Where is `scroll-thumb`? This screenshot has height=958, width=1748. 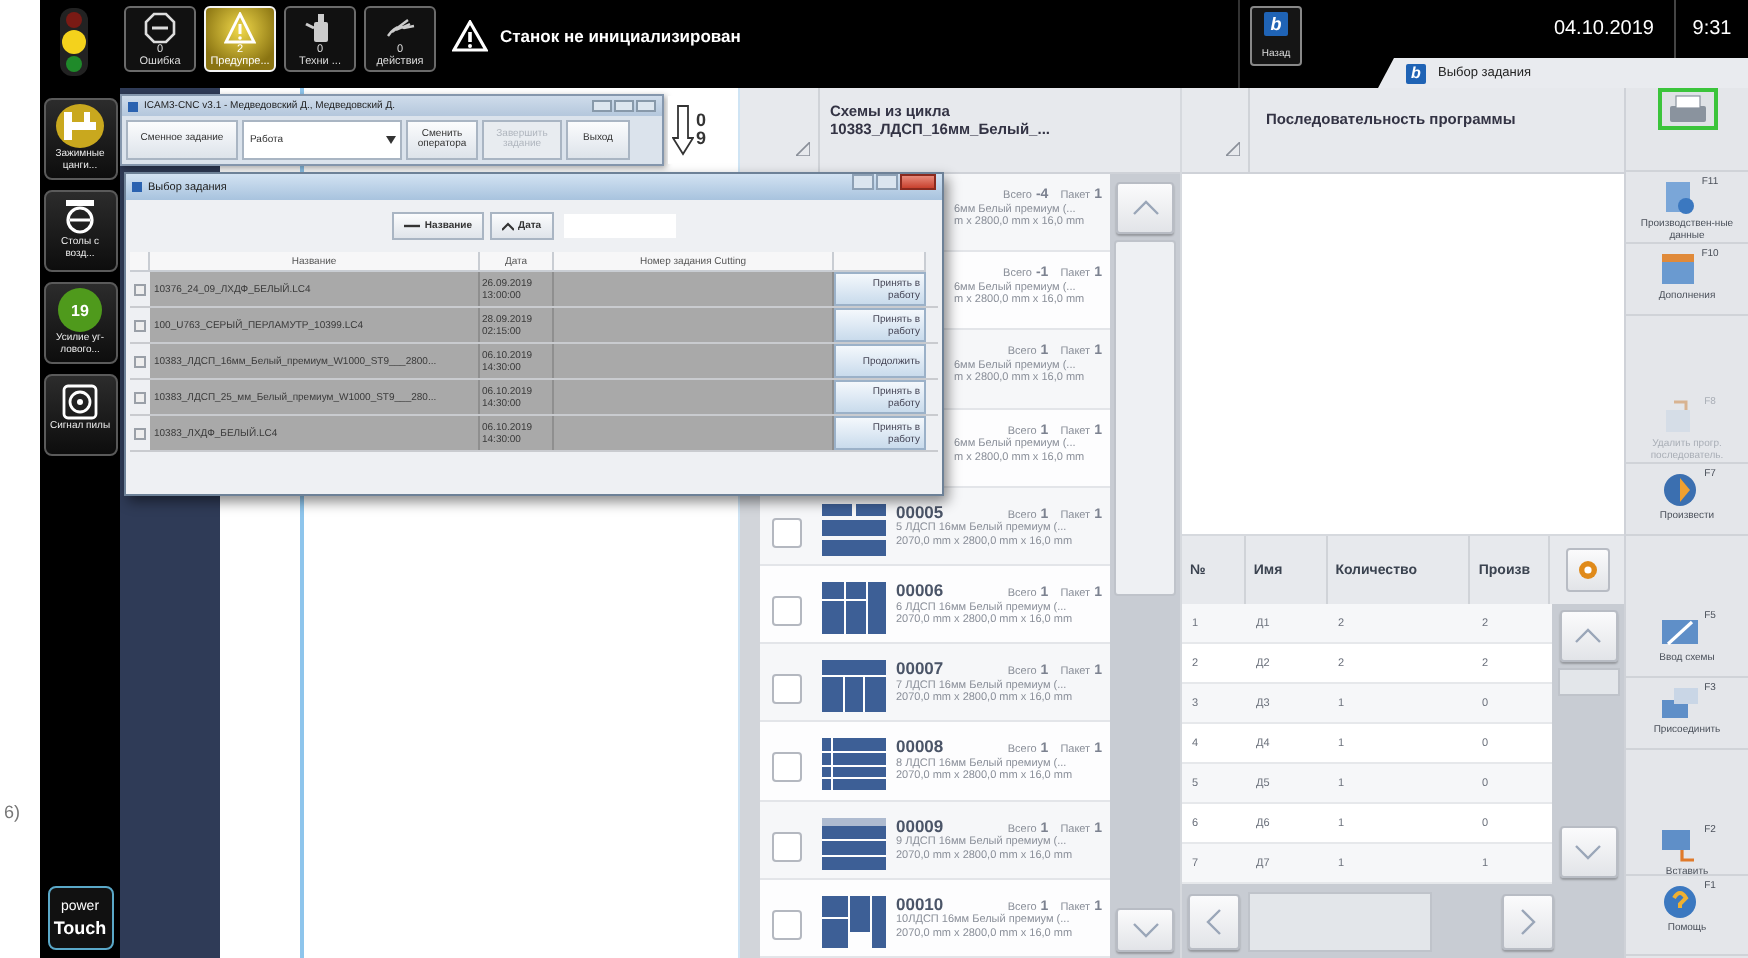 scroll-thumb is located at coordinates (1588, 682).